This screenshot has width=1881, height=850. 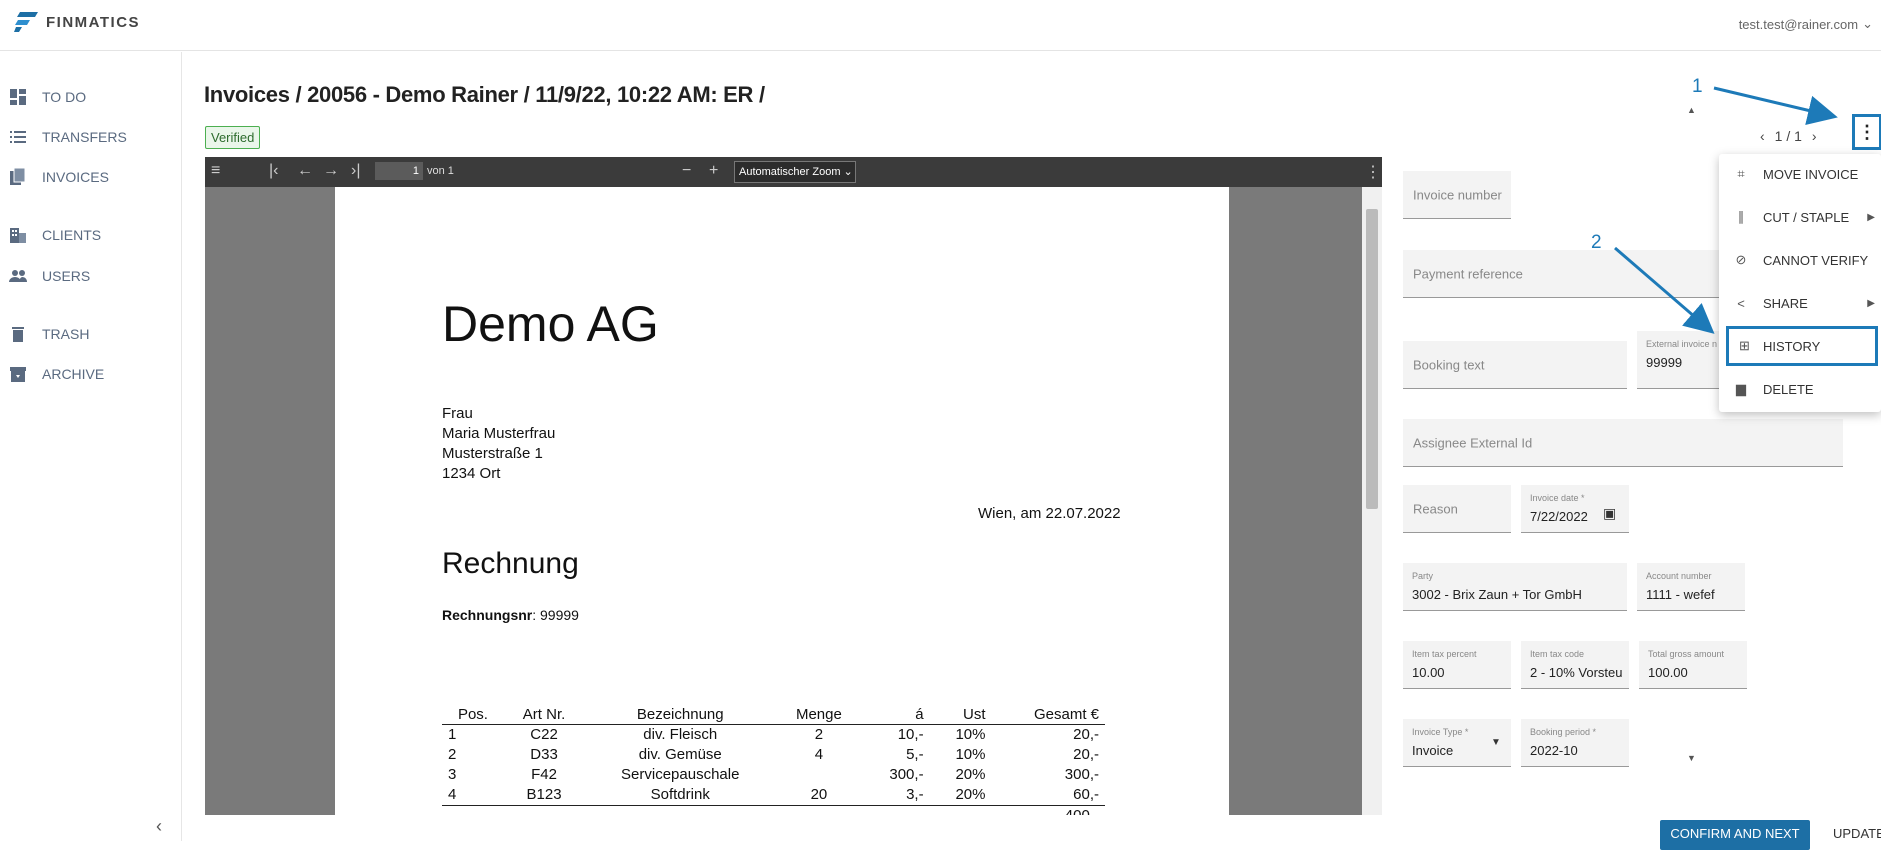 What do you see at coordinates (1472, 442) in the screenshot?
I see `field-placeholder: Assignee External Id` at bounding box center [1472, 442].